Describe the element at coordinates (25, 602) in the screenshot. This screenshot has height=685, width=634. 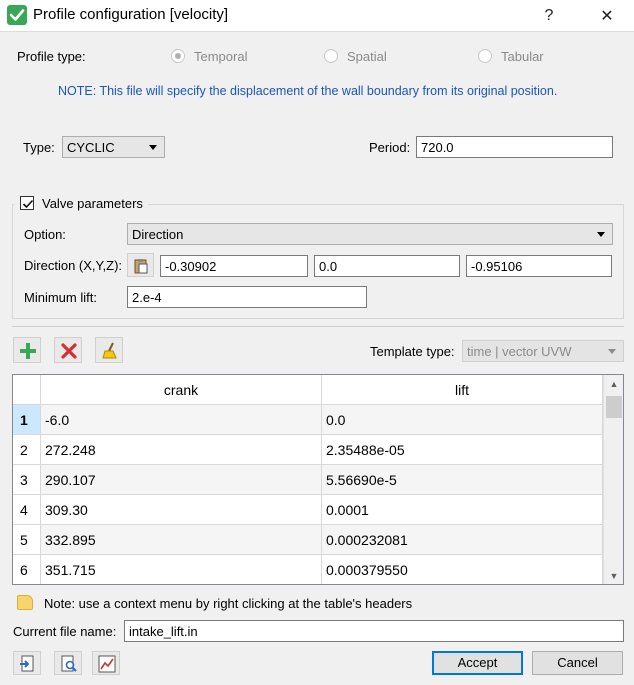
I see `note-icon` at that location.